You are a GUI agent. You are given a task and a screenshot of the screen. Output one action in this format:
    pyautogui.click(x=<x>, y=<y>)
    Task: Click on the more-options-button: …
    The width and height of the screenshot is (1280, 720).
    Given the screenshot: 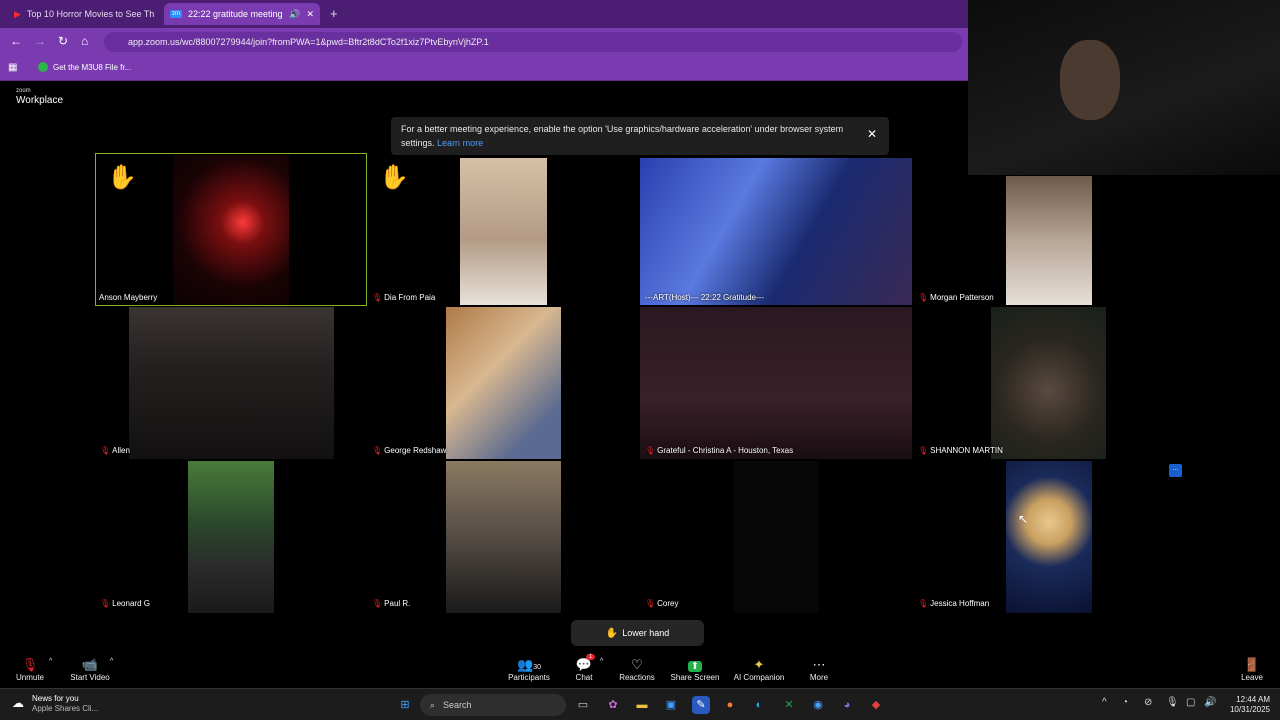 What is the action you would take?
    pyautogui.click(x=1175, y=470)
    